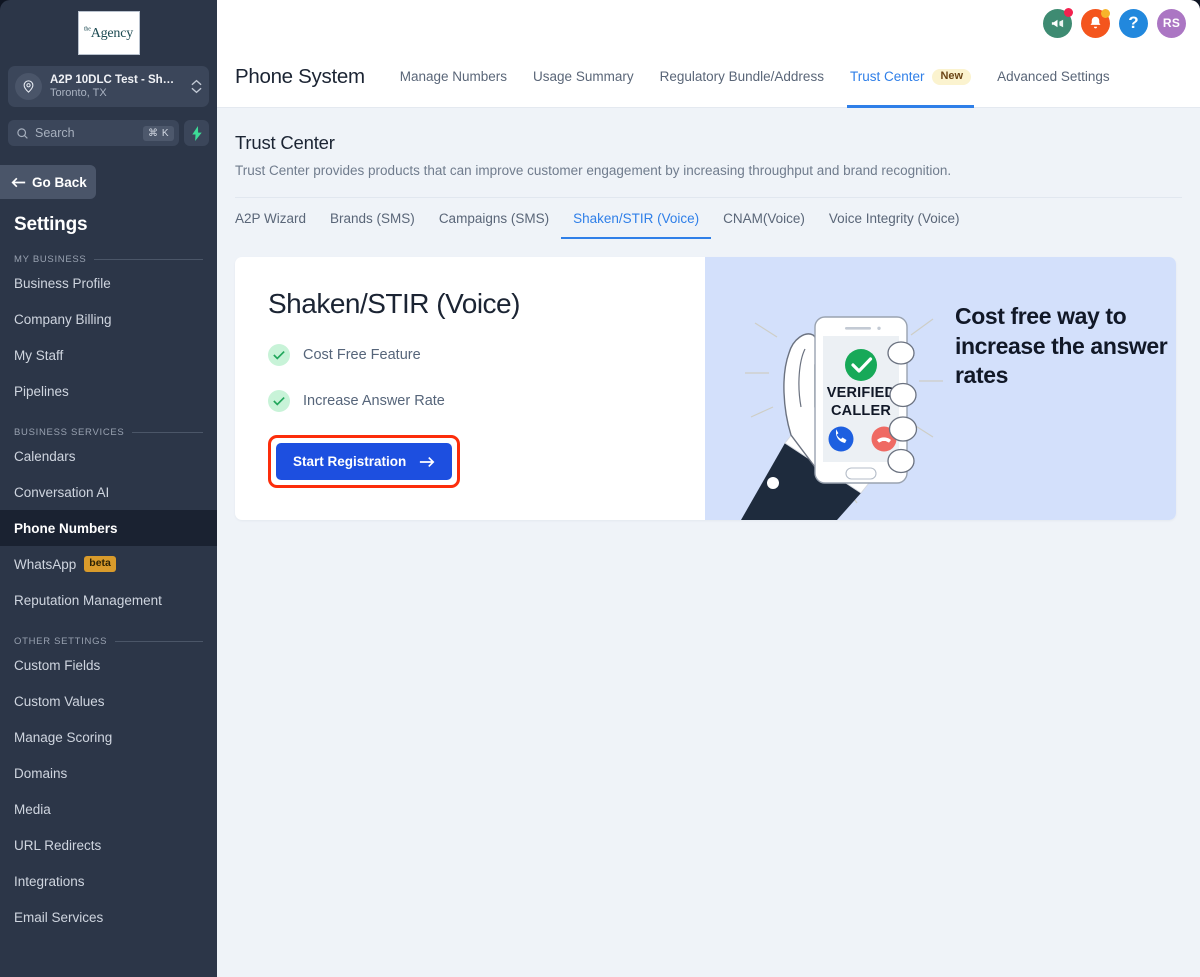 The image size is (1200, 977). Describe the element at coordinates (108, 641) in the screenshot. I see `nav-group-header: OTHER SETTINGS` at that location.